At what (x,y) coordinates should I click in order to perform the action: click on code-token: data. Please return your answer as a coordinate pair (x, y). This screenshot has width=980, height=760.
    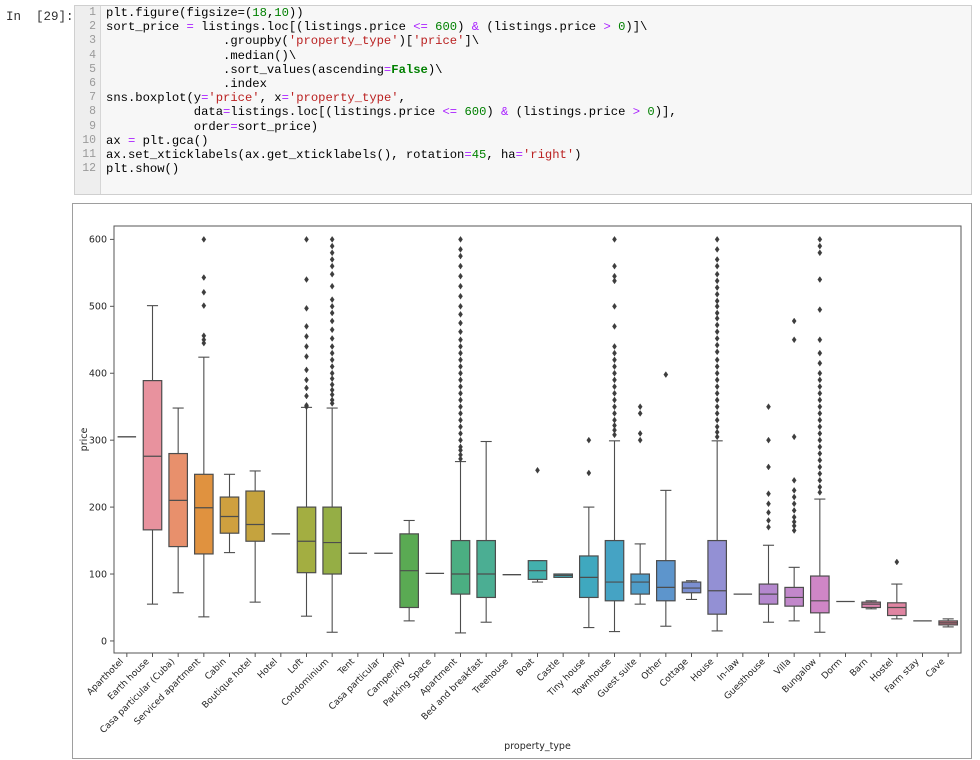
    Looking at the image, I should click on (165, 112).